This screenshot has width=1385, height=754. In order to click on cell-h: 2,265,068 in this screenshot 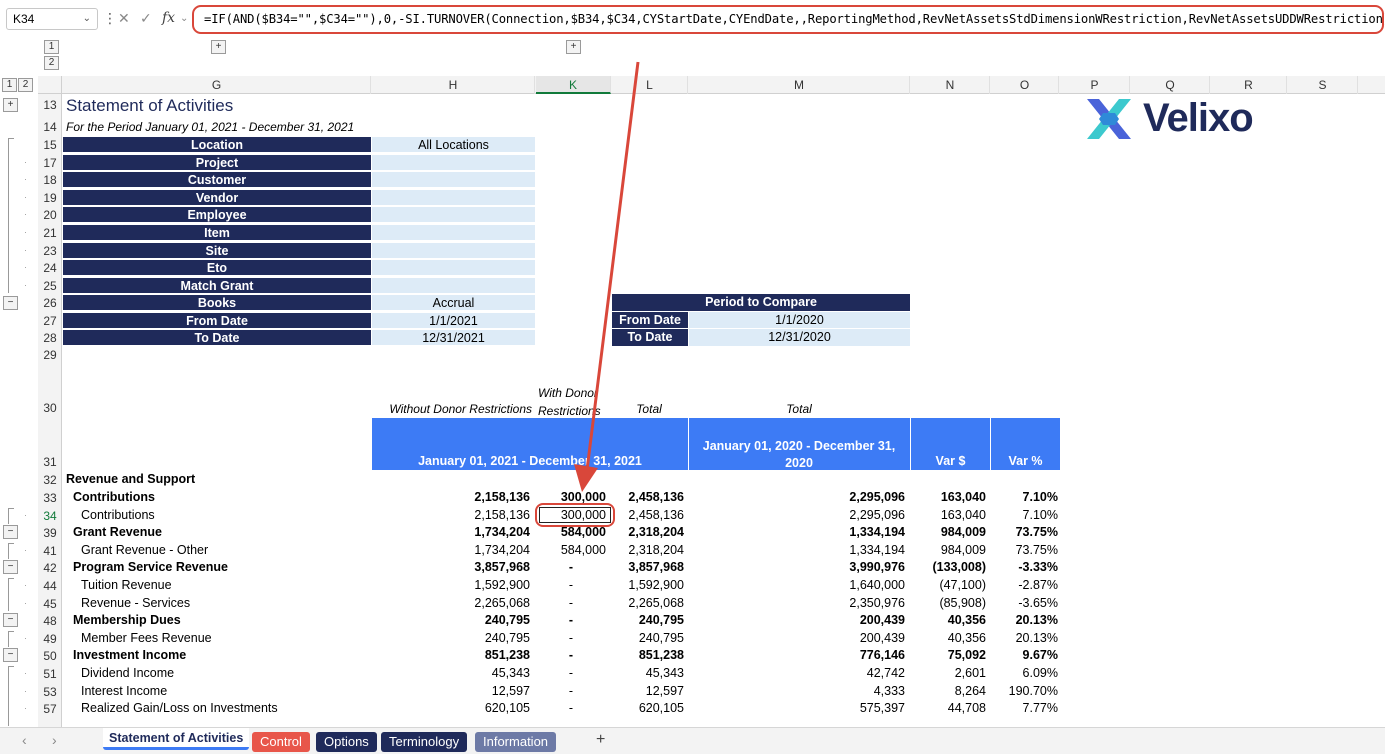, I will do `click(451, 603)`.